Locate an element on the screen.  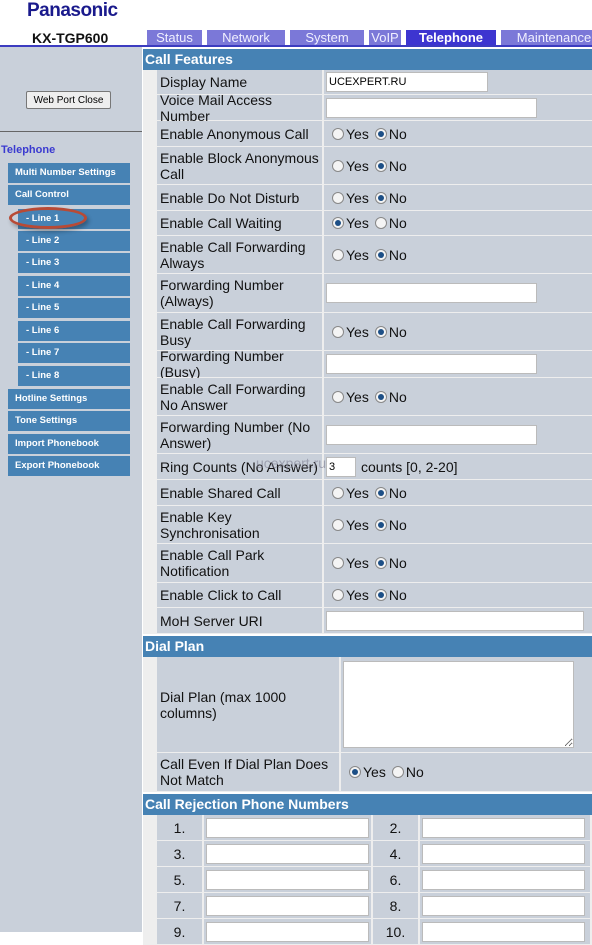
sidebar-item-hotline-settings: Hotline Settings is located at coordinates (69, 399).